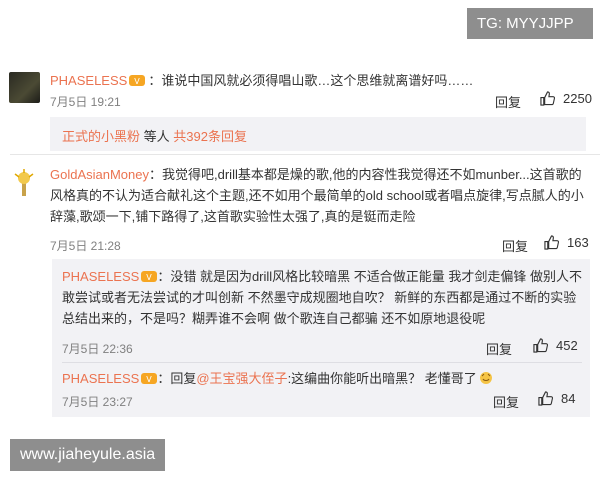 Image resolution: width=600 pixels, height=480 pixels. What do you see at coordinates (382, 378) in the screenshot?
I see `reply-text: :这编曲你能听出暗黑？ 老懂哥了` at bounding box center [382, 378].